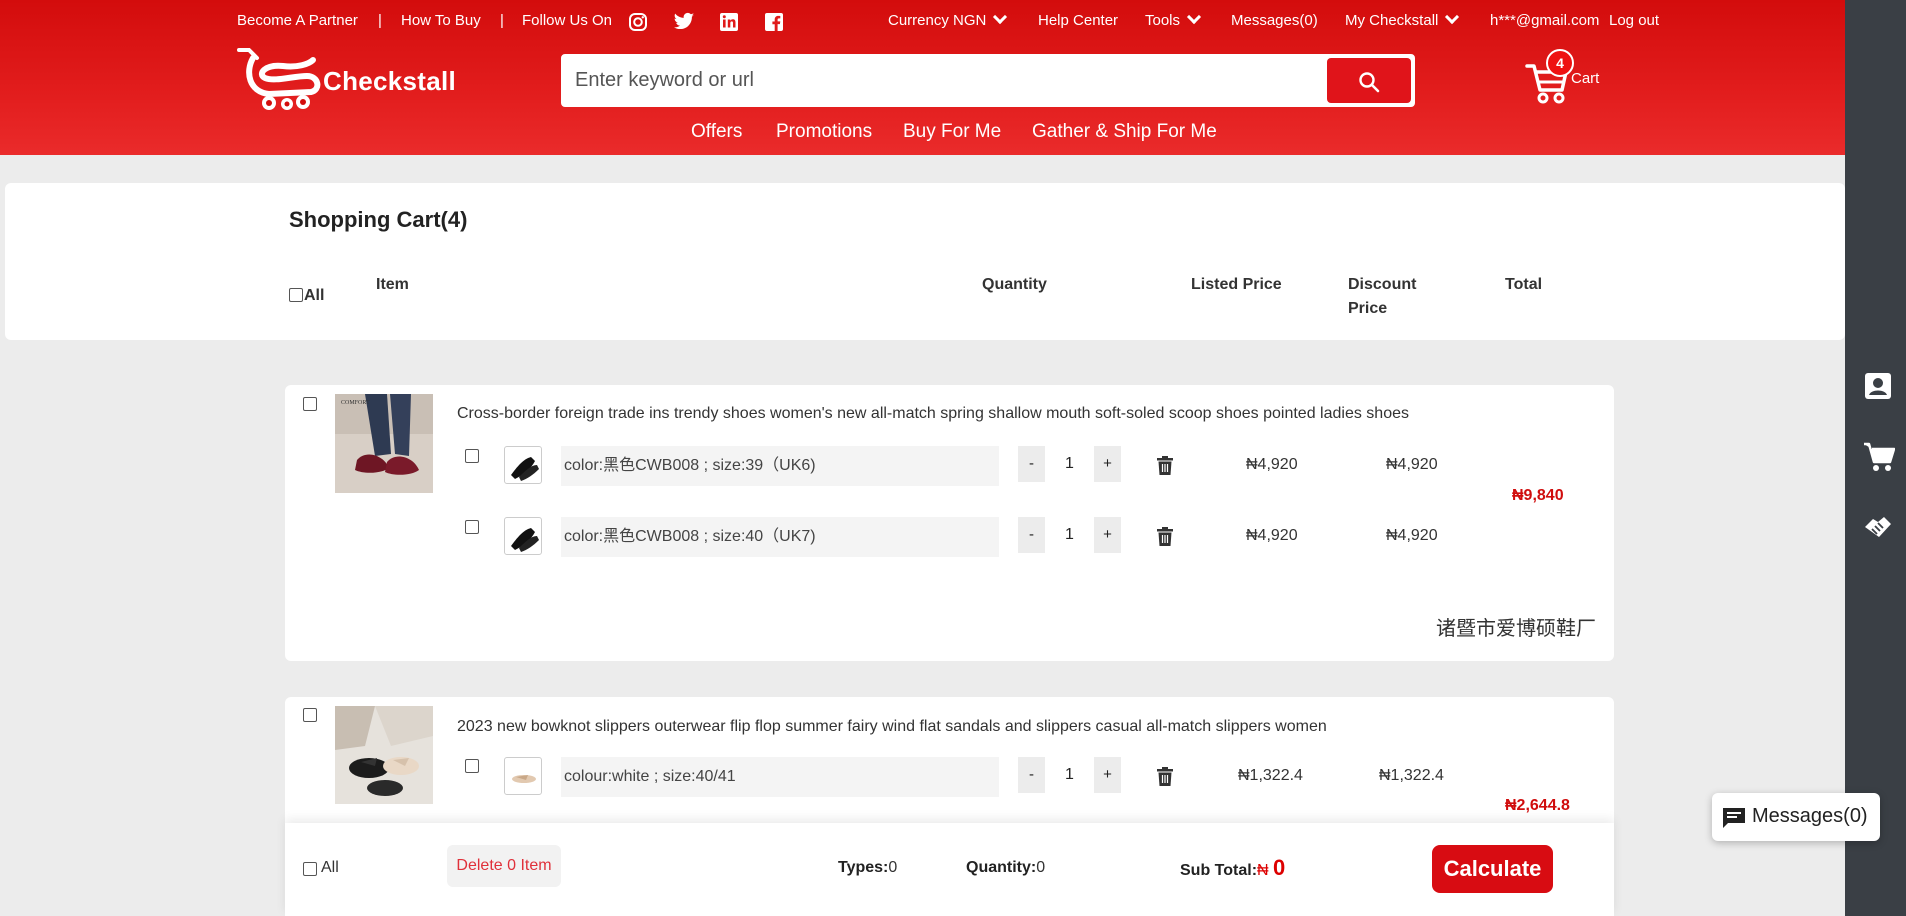 The image size is (1906, 916). Describe the element at coordinates (1734, 818) in the screenshot. I see `chat-icon` at that location.